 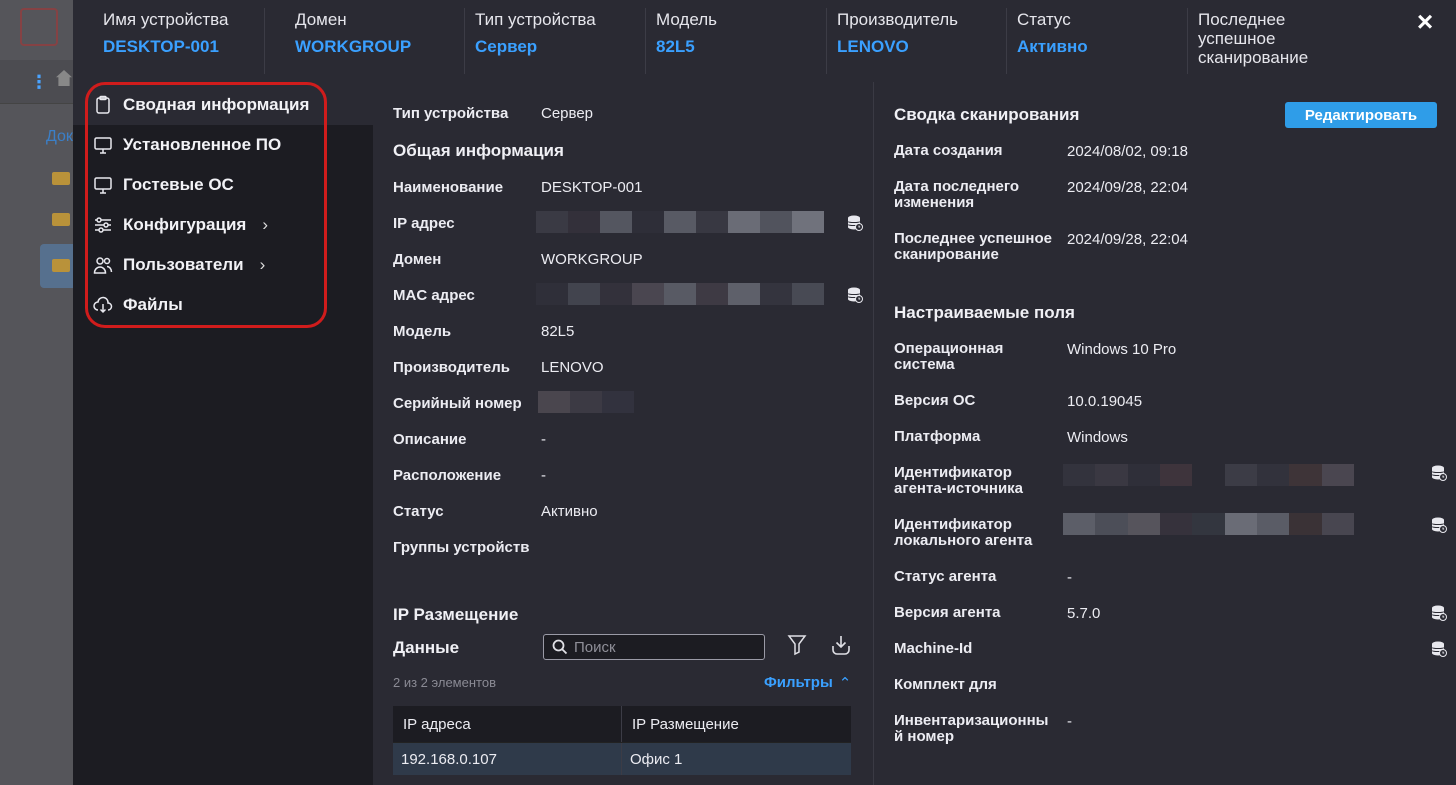 What do you see at coordinates (937, 436) in the screenshot?
I see `field-label: Платформа` at bounding box center [937, 436].